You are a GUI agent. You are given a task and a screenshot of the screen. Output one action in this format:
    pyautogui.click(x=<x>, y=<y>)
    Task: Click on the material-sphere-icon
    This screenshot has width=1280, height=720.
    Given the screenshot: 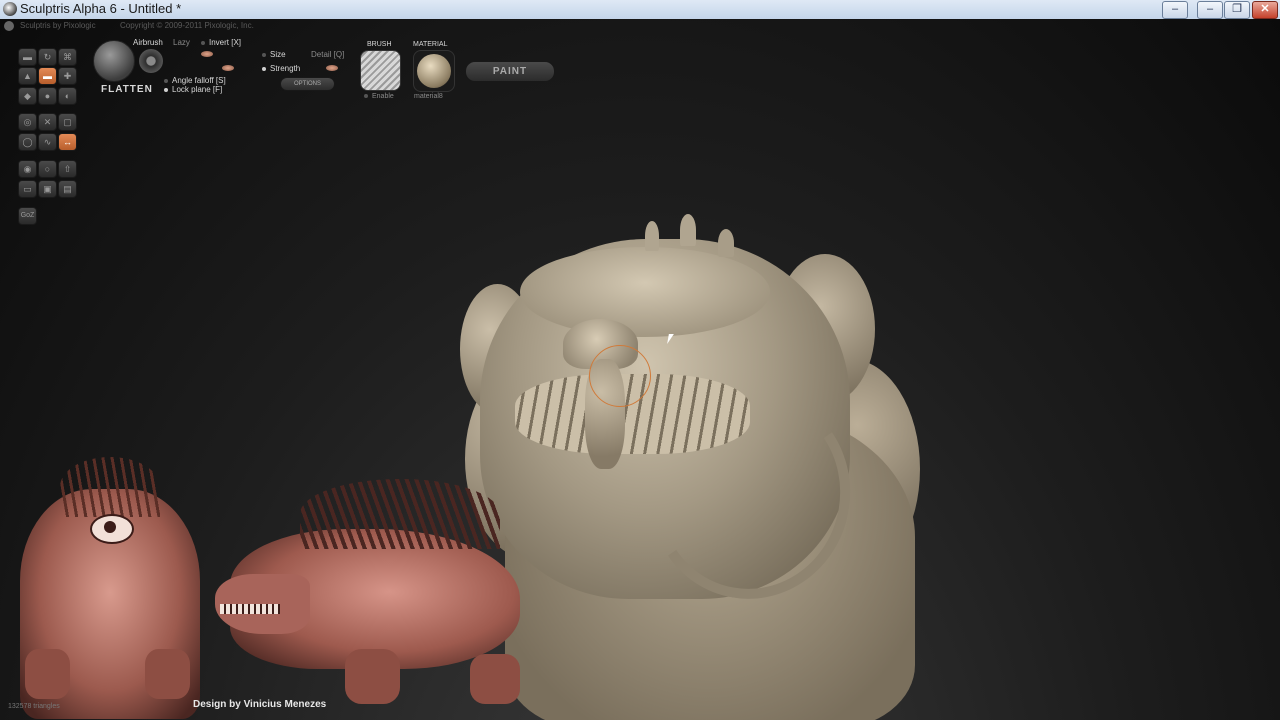 What is the action you would take?
    pyautogui.click(x=434, y=71)
    